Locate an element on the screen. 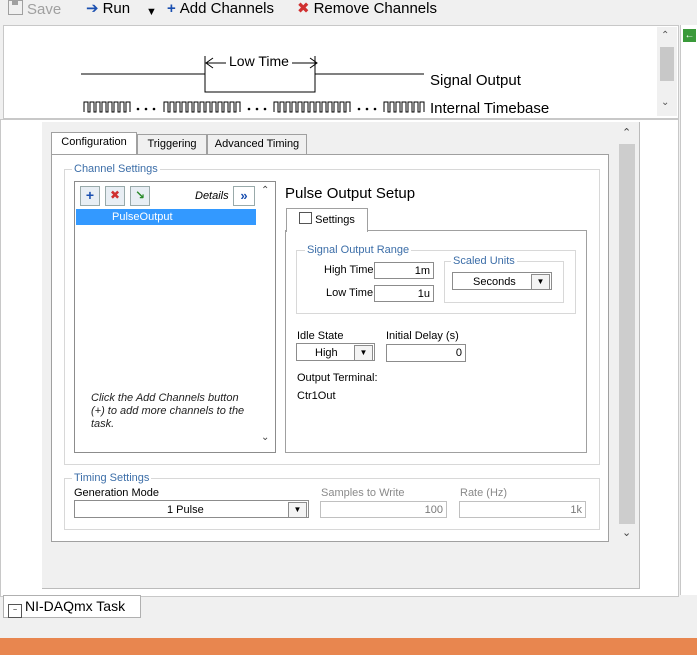 The width and height of the screenshot is (697, 655). channel-name: PulseOutput is located at coordinates (142, 217).